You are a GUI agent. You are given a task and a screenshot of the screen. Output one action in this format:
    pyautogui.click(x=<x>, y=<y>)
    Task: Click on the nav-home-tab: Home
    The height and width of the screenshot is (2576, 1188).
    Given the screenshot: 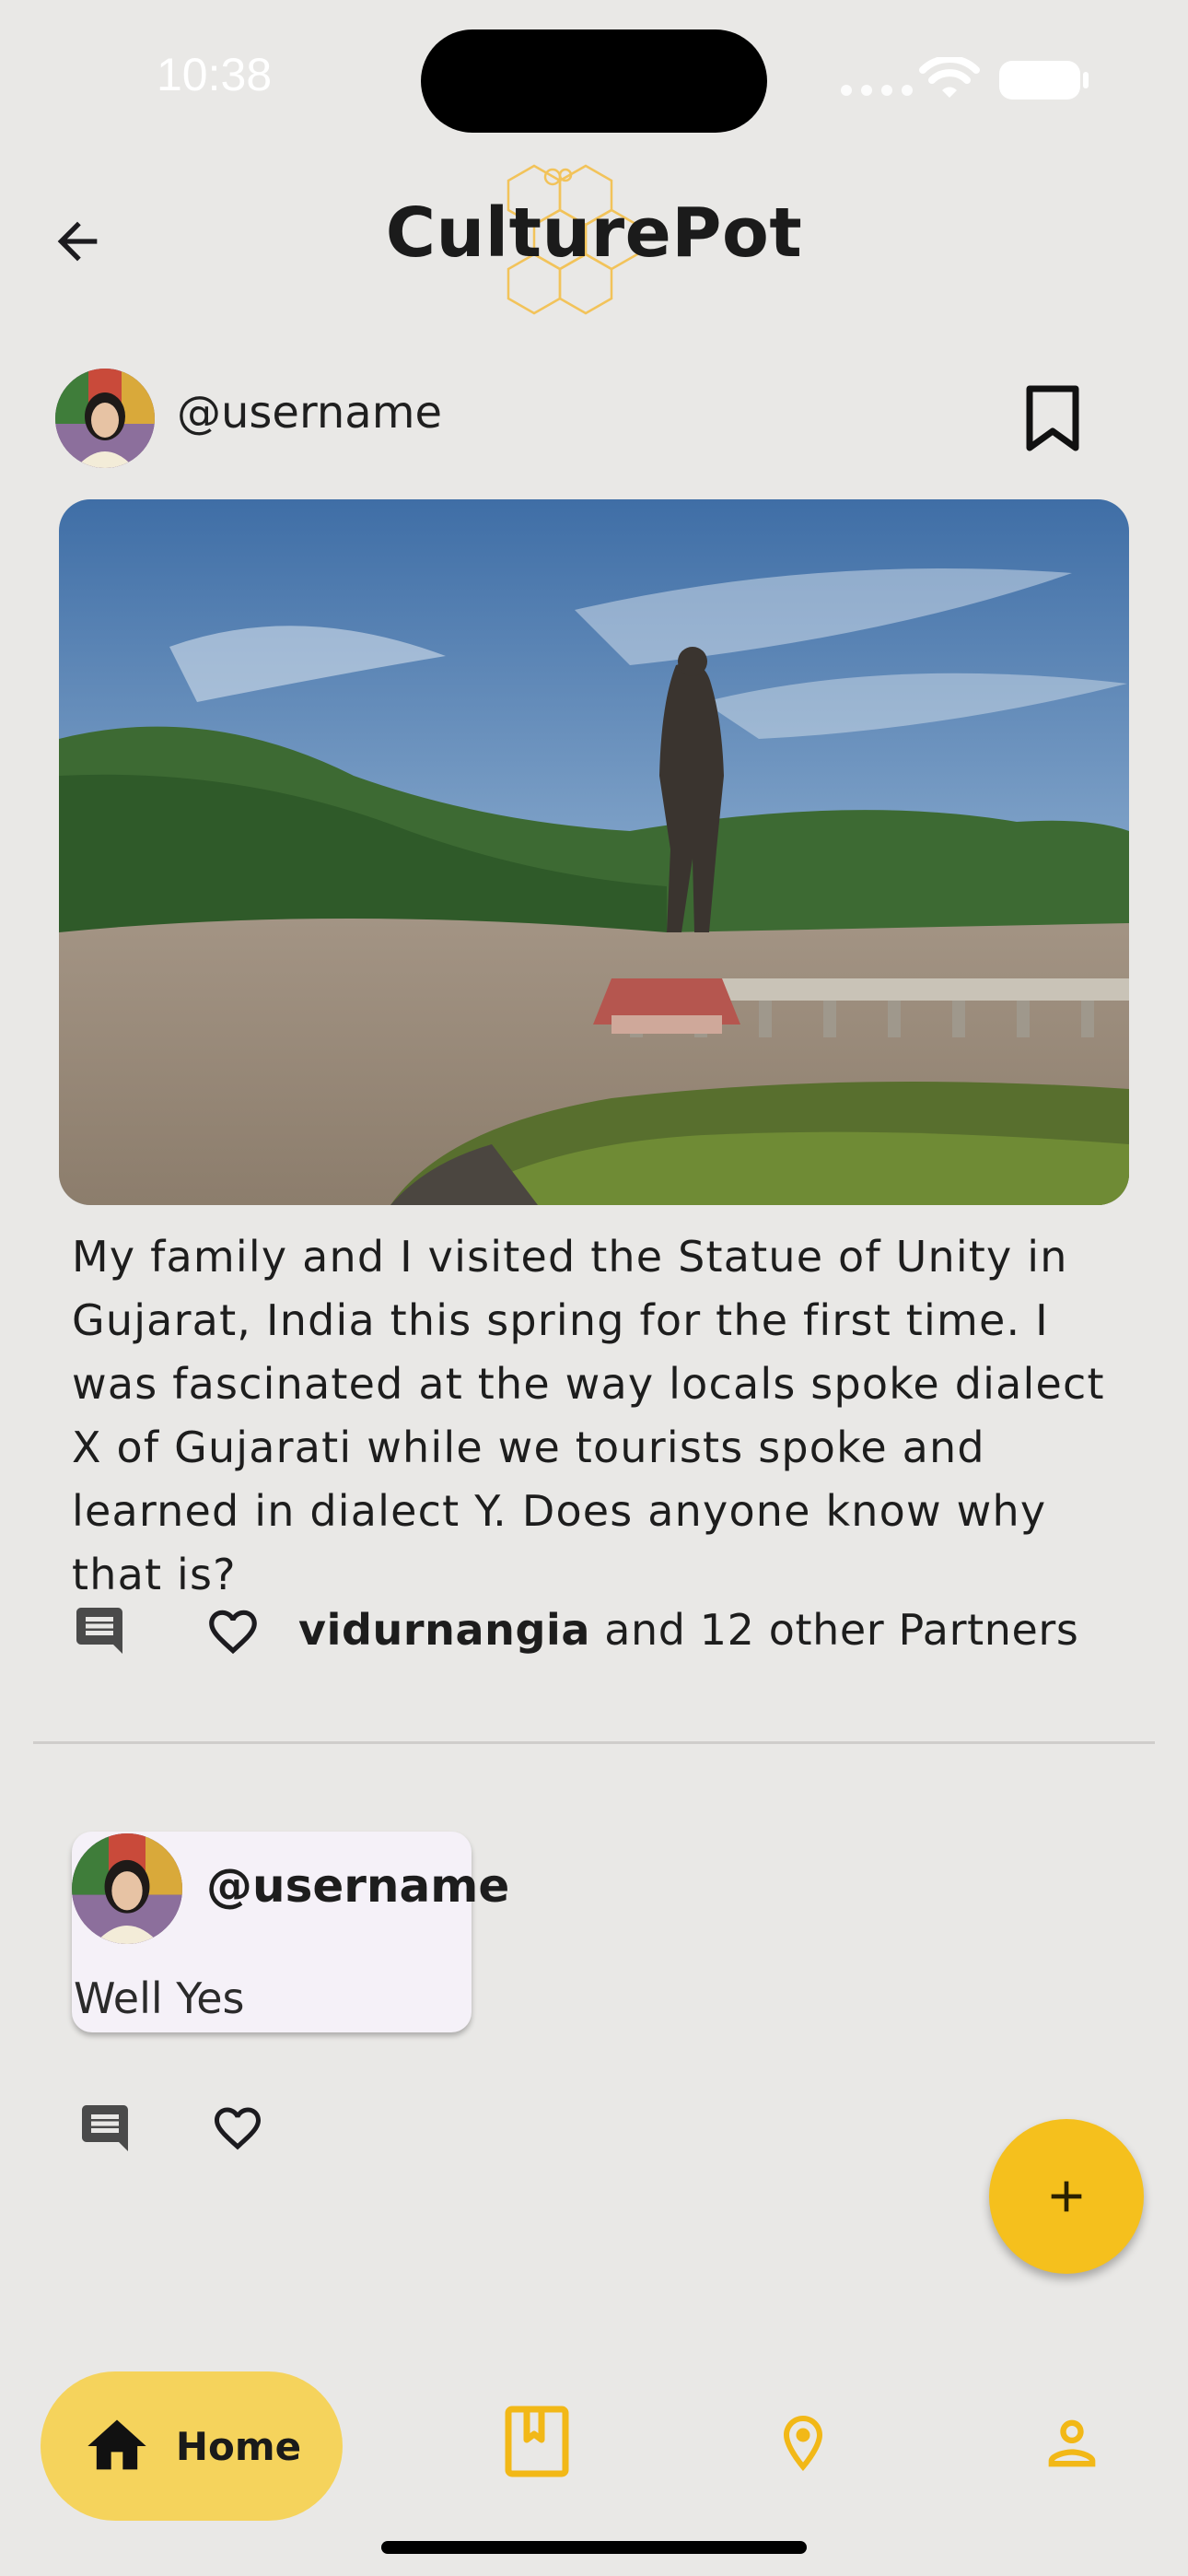 What is the action you would take?
    pyautogui.click(x=192, y=2446)
    